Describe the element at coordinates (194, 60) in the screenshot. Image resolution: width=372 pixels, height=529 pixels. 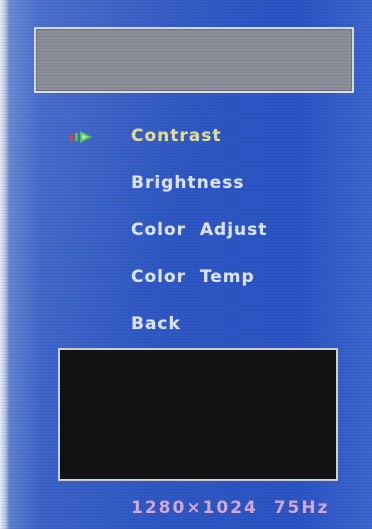
I see `osd-title-panel` at that location.